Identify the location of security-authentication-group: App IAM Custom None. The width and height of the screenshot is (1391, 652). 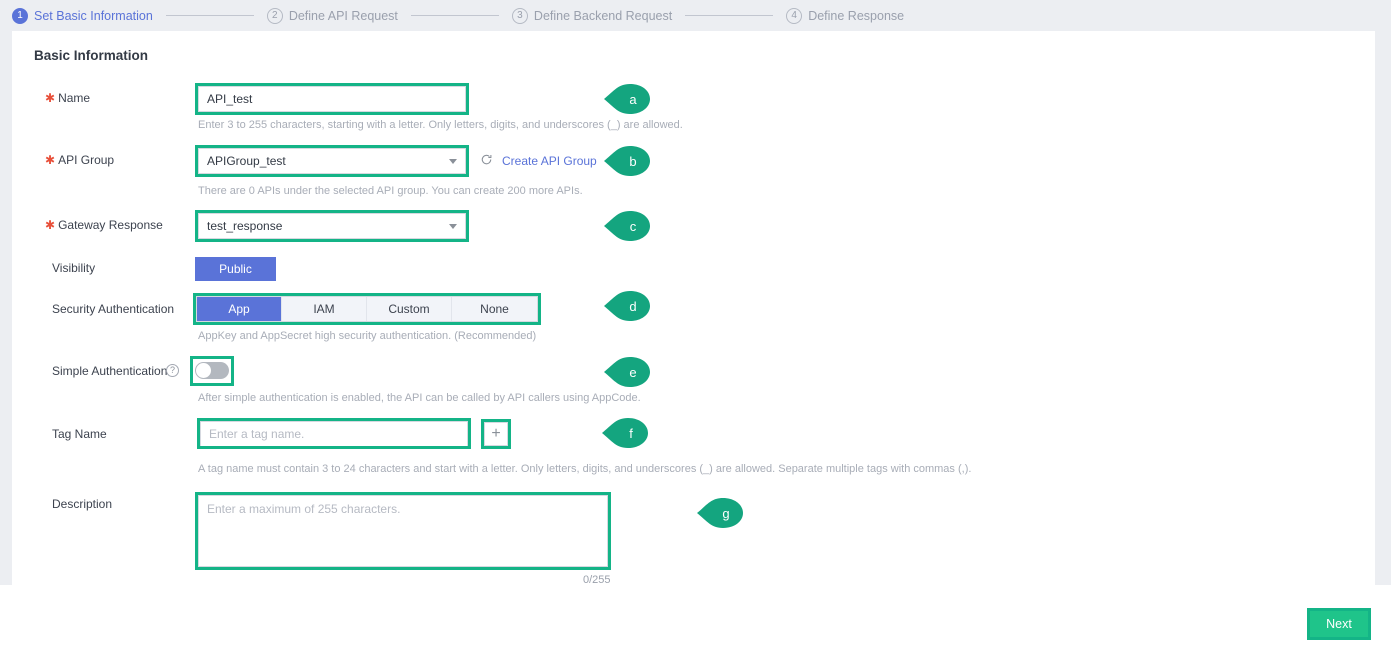
(367, 309).